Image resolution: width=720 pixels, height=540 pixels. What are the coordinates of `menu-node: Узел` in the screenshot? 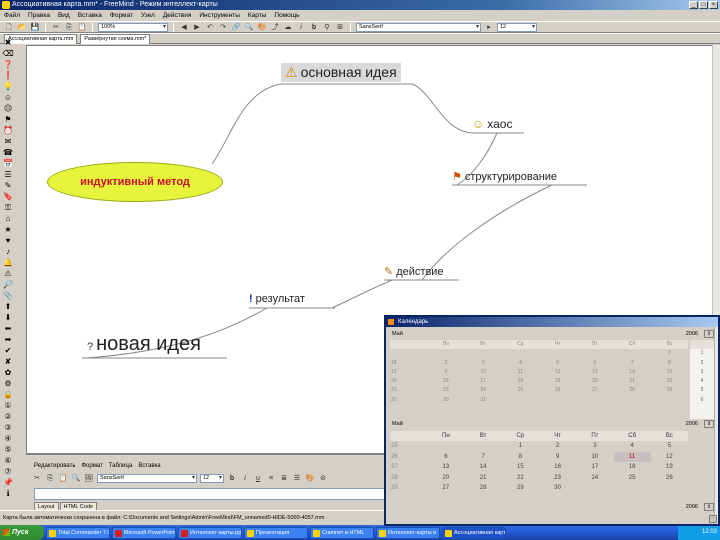 It's located at (148, 15).